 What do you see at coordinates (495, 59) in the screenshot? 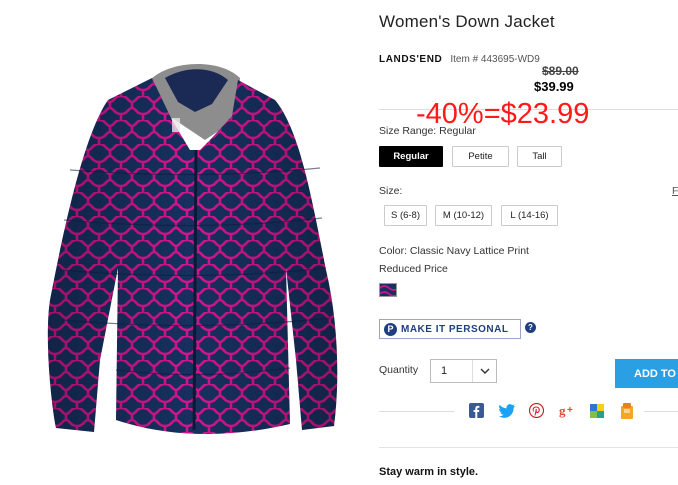
I see `item-number: Item # 443695-WD9` at bounding box center [495, 59].